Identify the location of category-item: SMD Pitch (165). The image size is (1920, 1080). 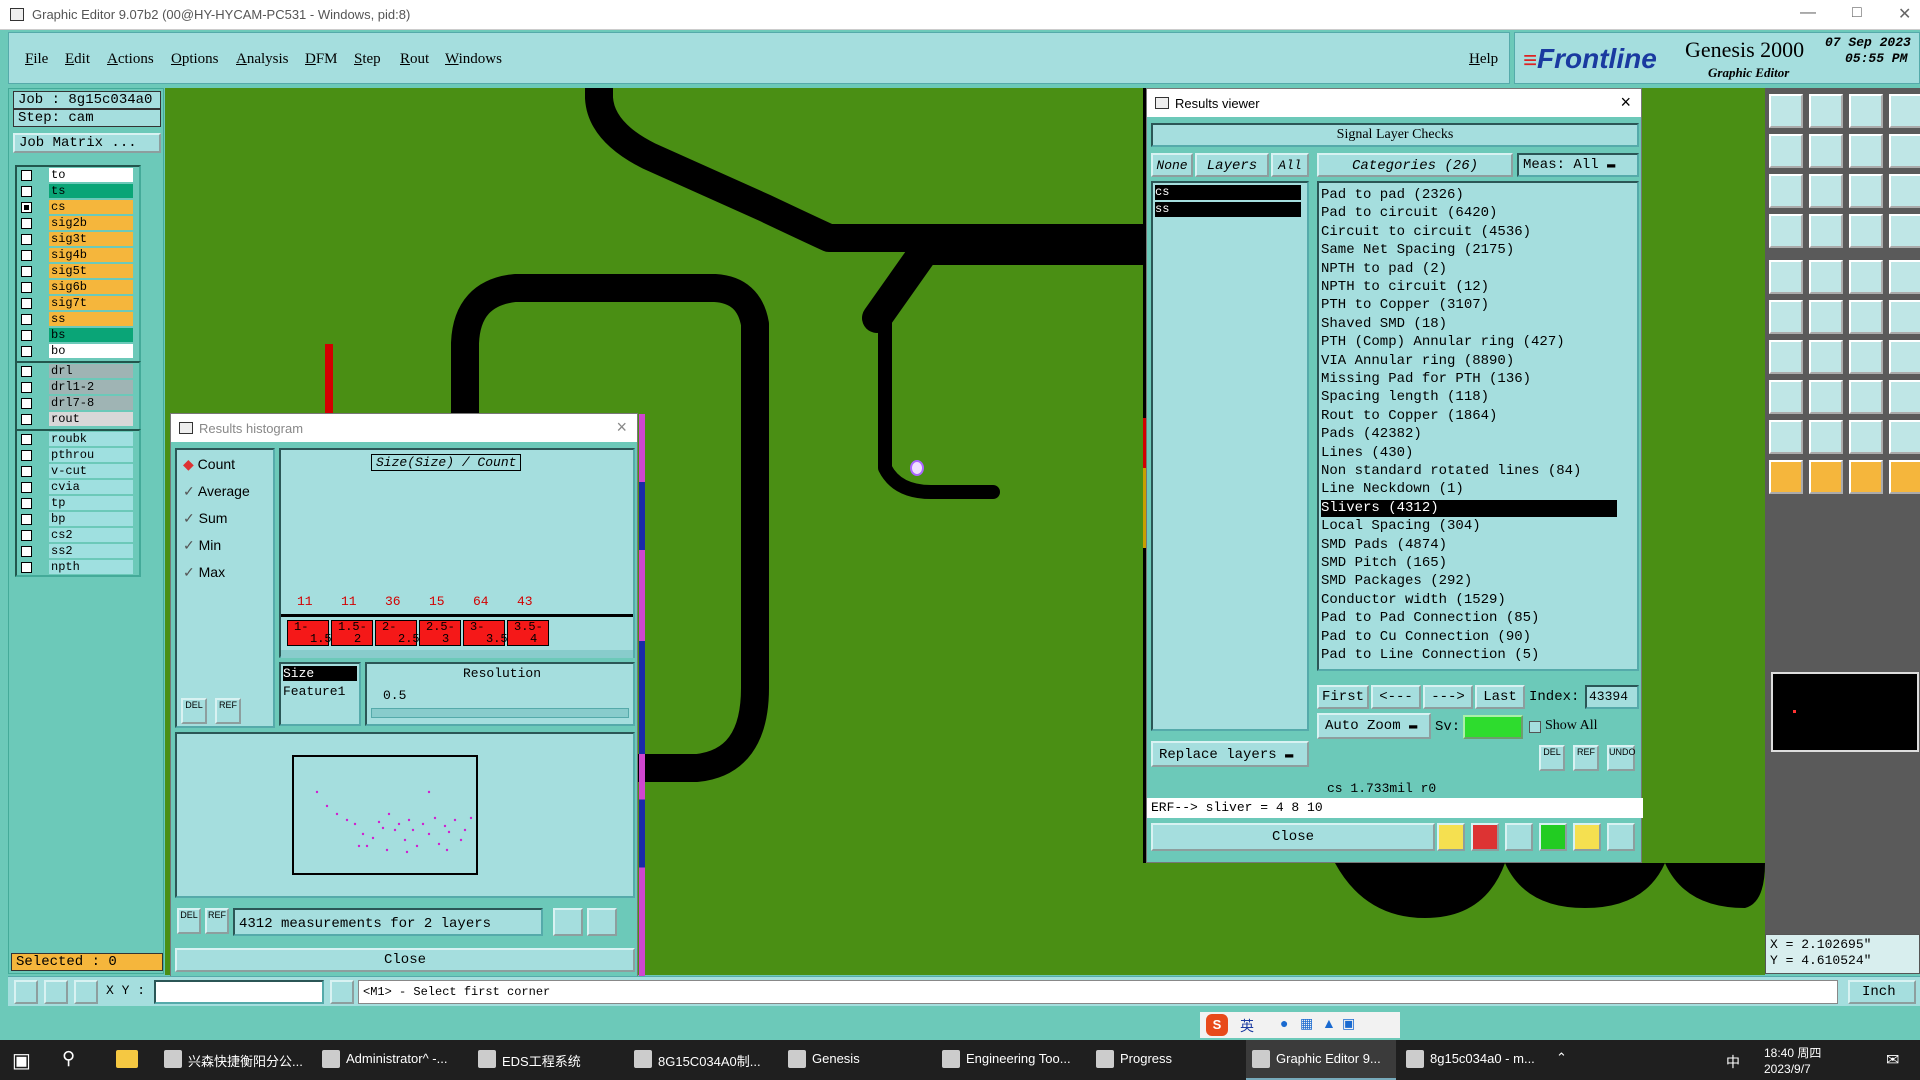
(1469, 563).